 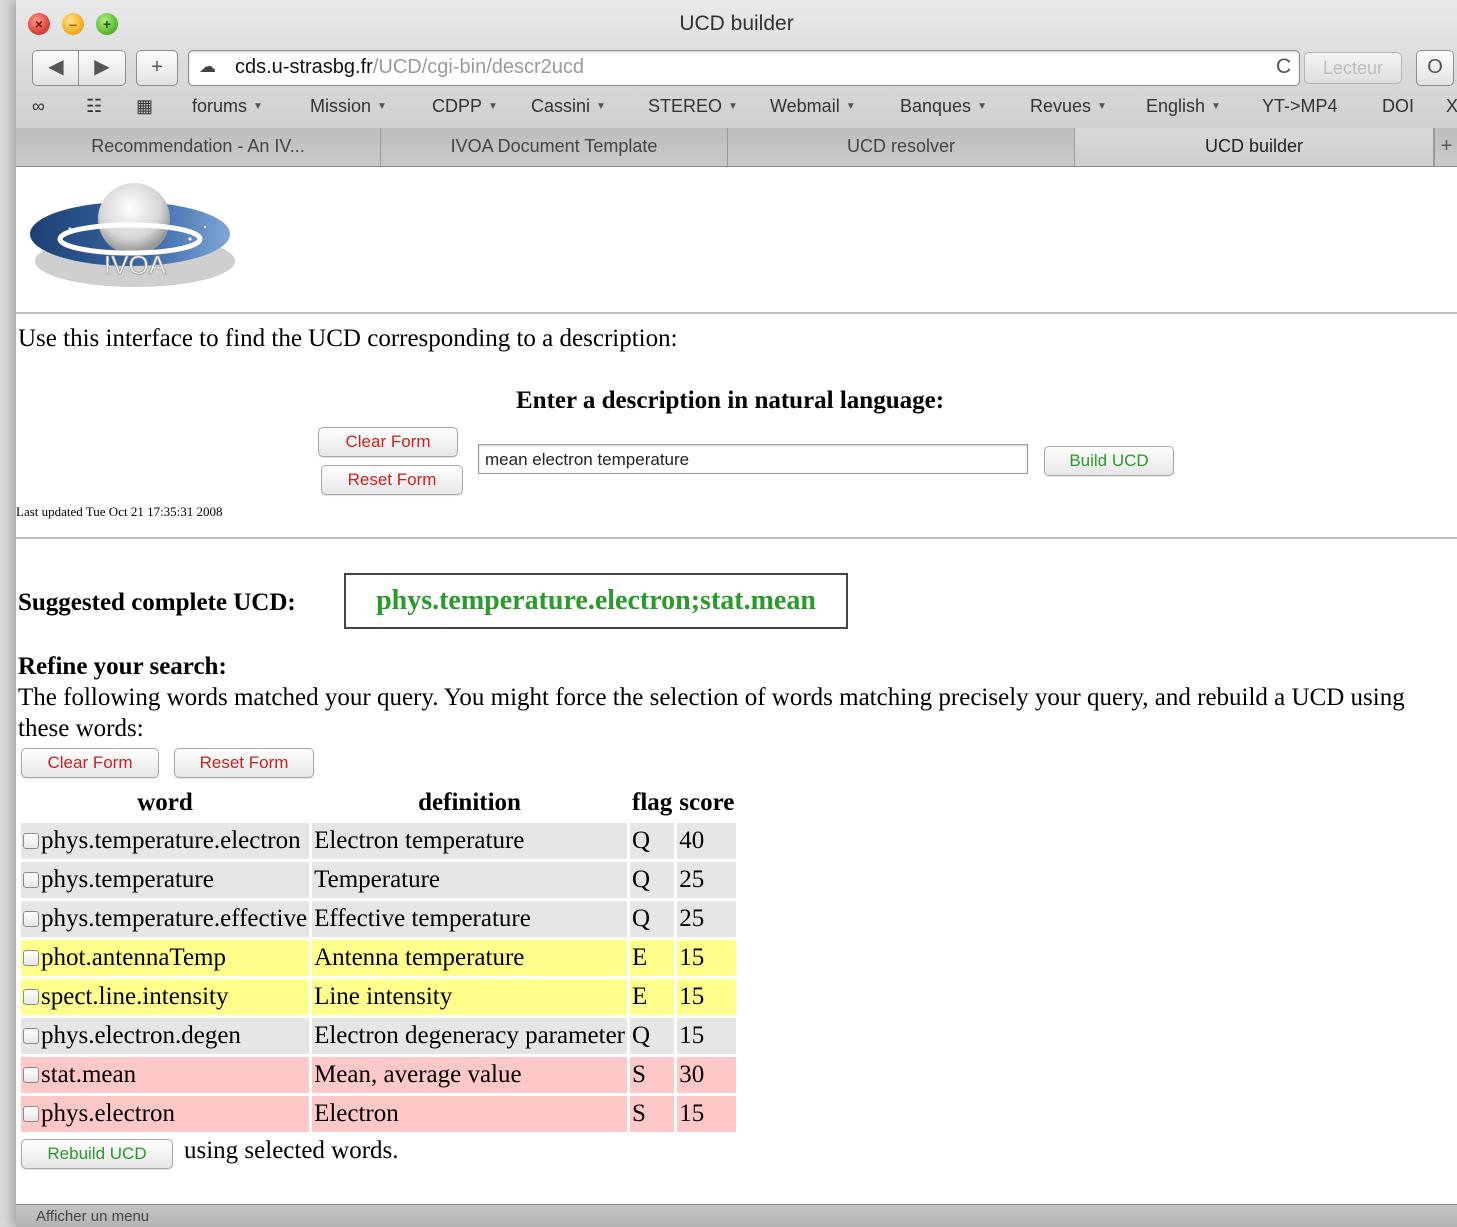 What do you see at coordinates (1176, 106) in the screenshot?
I see `bookmark-label: English` at bounding box center [1176, 106].